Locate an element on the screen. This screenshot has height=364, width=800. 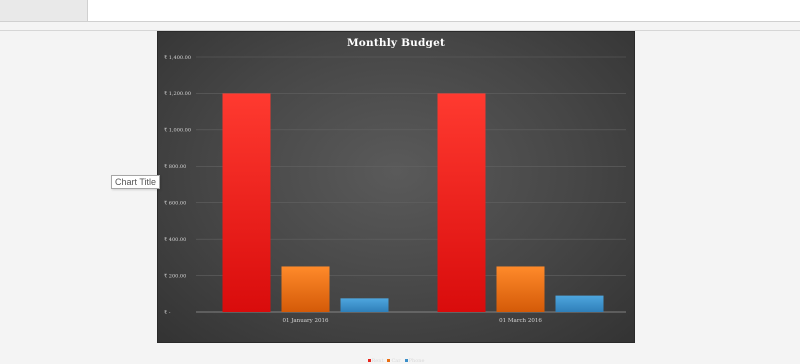
legend-label: Rent is located at coordinates (377, 361).